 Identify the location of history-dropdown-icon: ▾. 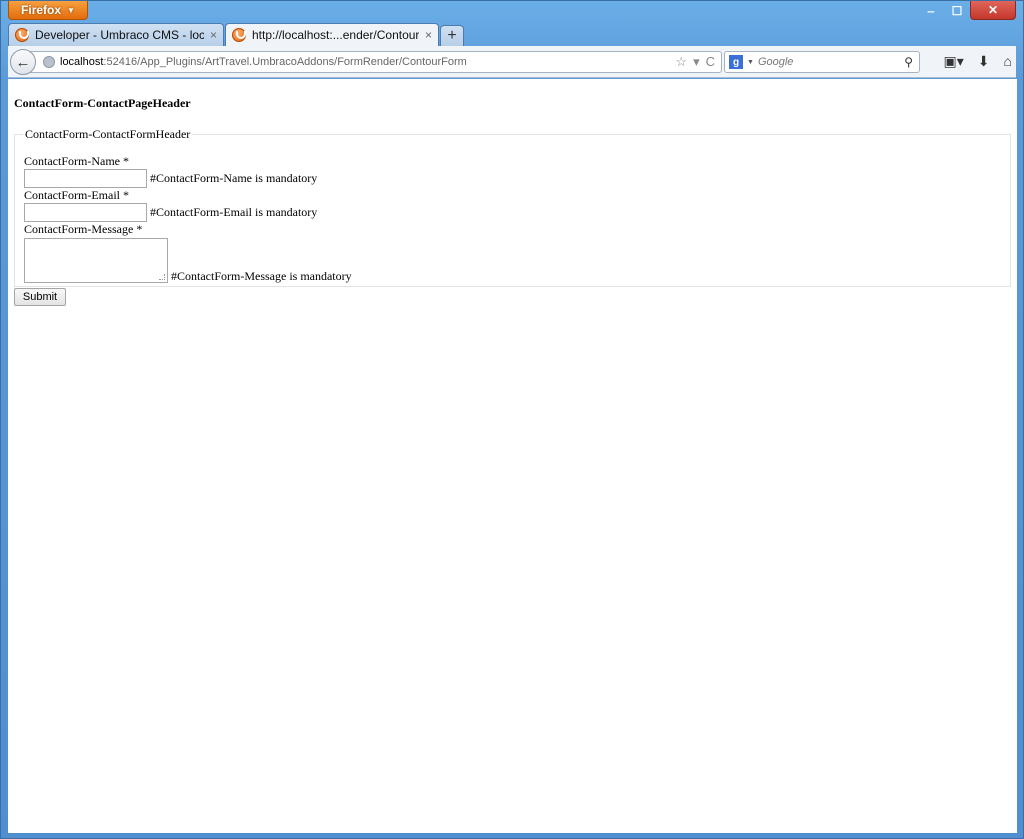
(696, 62).